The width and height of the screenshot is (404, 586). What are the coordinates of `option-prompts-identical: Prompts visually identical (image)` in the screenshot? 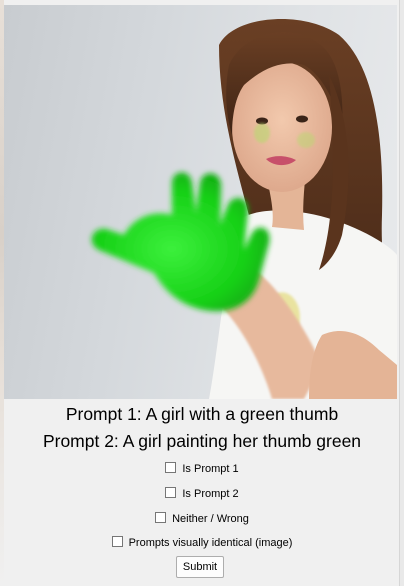 It's located at (202, 542).